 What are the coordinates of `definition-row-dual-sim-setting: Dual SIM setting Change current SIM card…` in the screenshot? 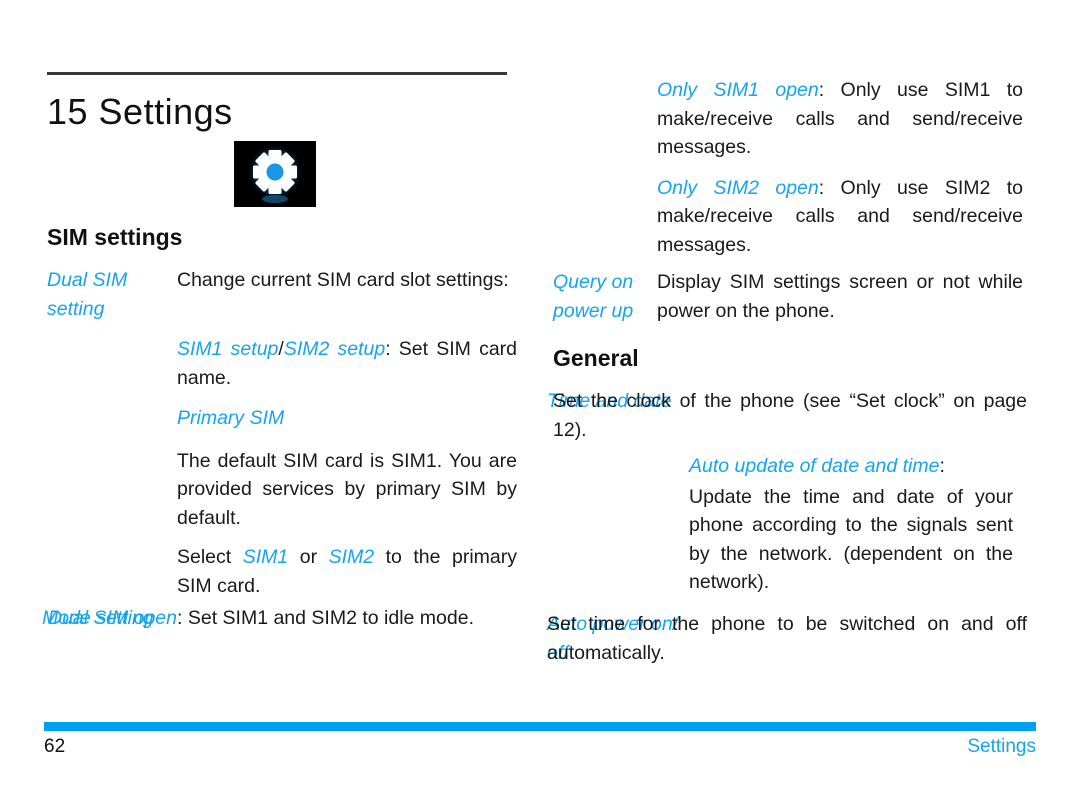 It's located at (282, 294).